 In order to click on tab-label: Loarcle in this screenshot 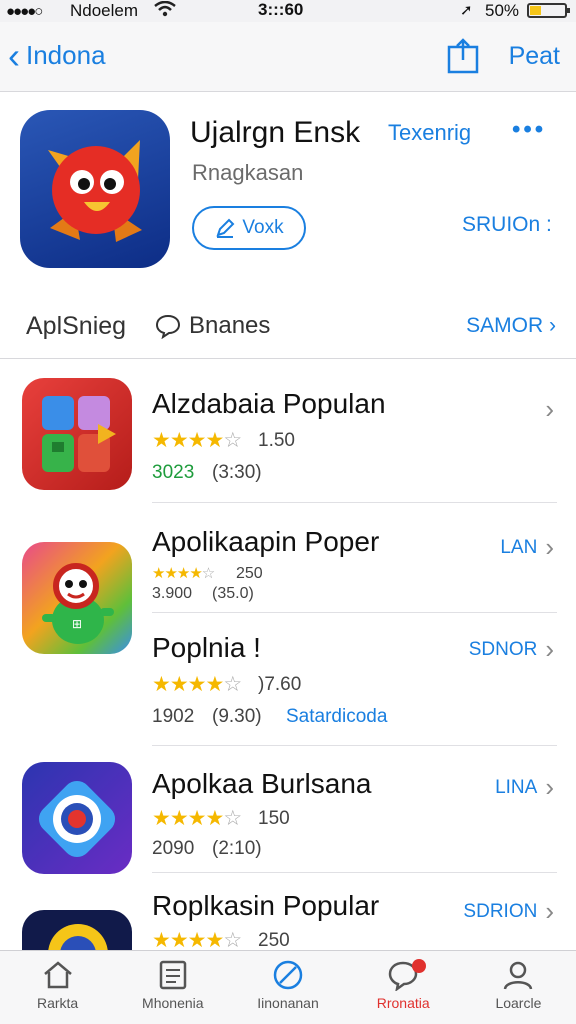, I will do `click(518, 1003)`.